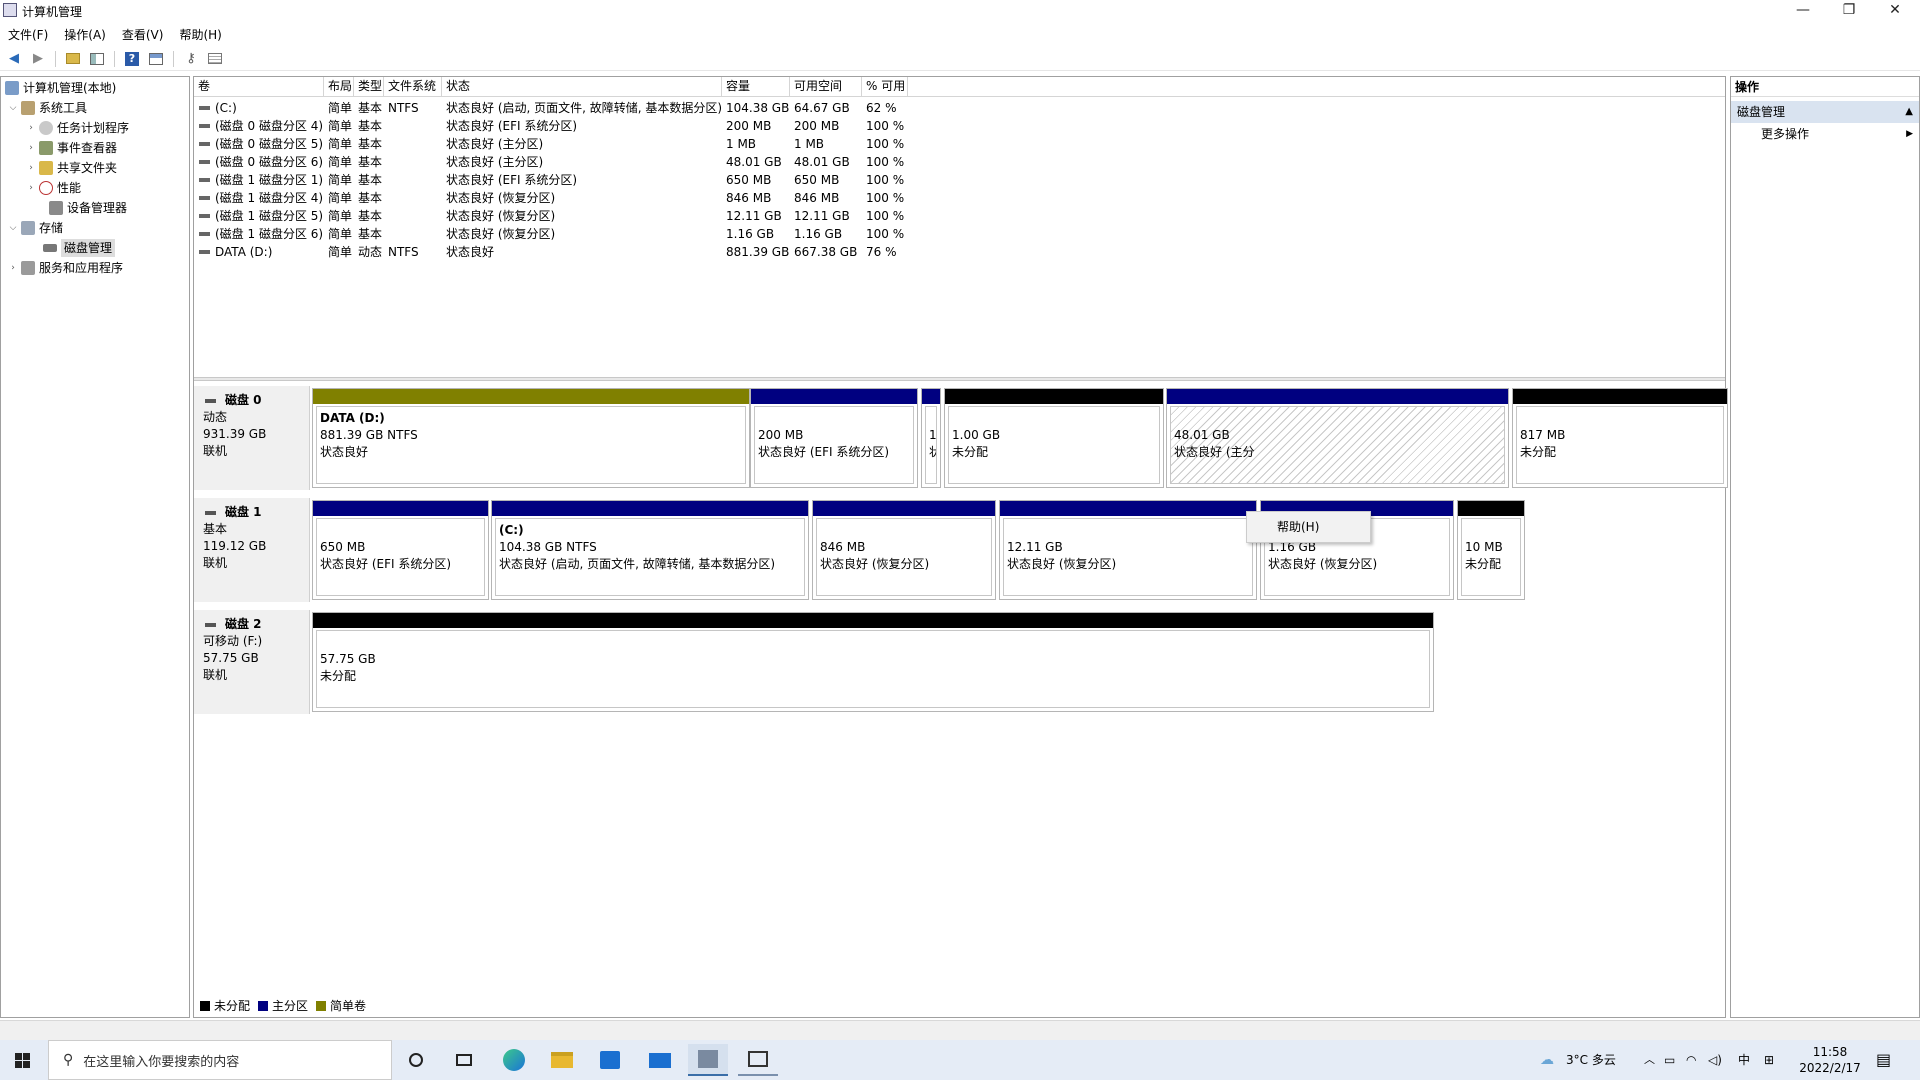  Describe the element at coordinates (1883, 1060) in the screenshot. I see `notification-icon: ▤` at that location.